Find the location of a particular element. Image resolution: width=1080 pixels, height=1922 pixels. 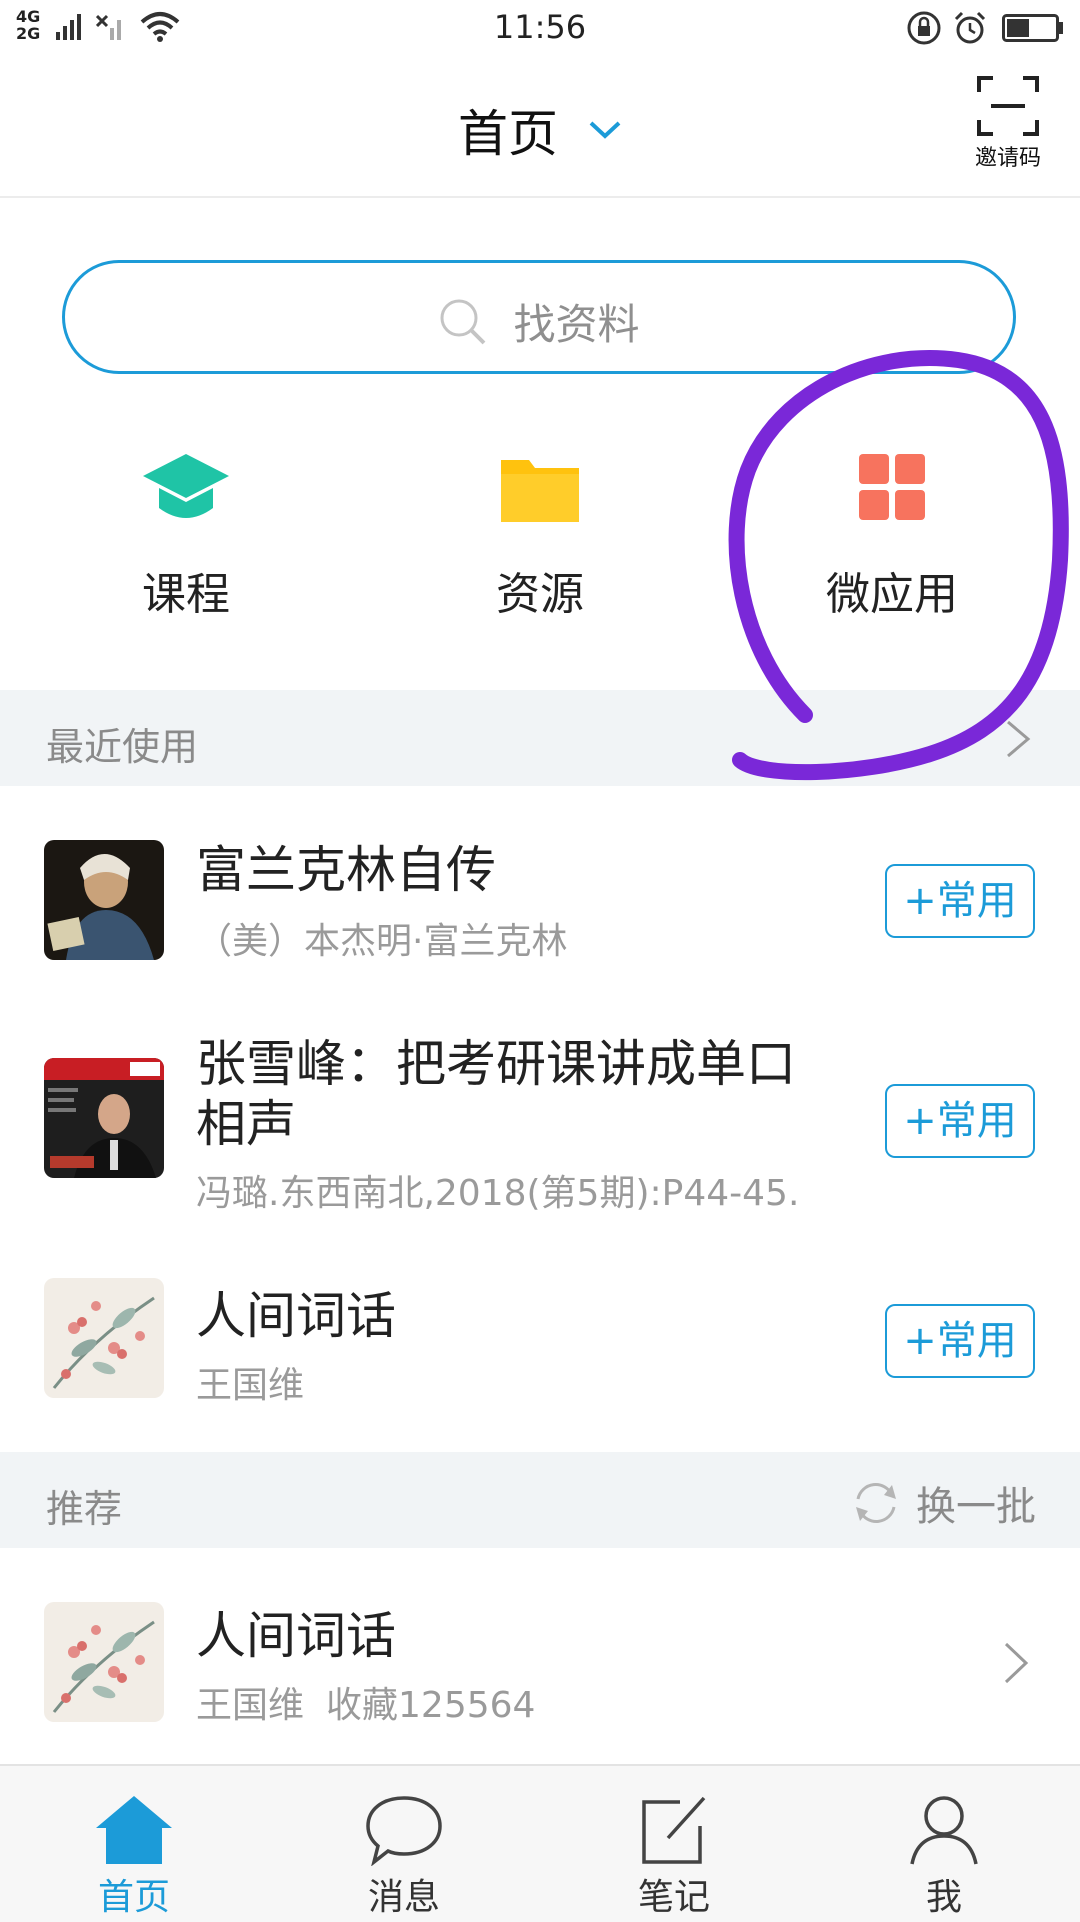

bottom-tab-bar: 首页 消息 笔记 我 is located at coordinates (540, 1843).